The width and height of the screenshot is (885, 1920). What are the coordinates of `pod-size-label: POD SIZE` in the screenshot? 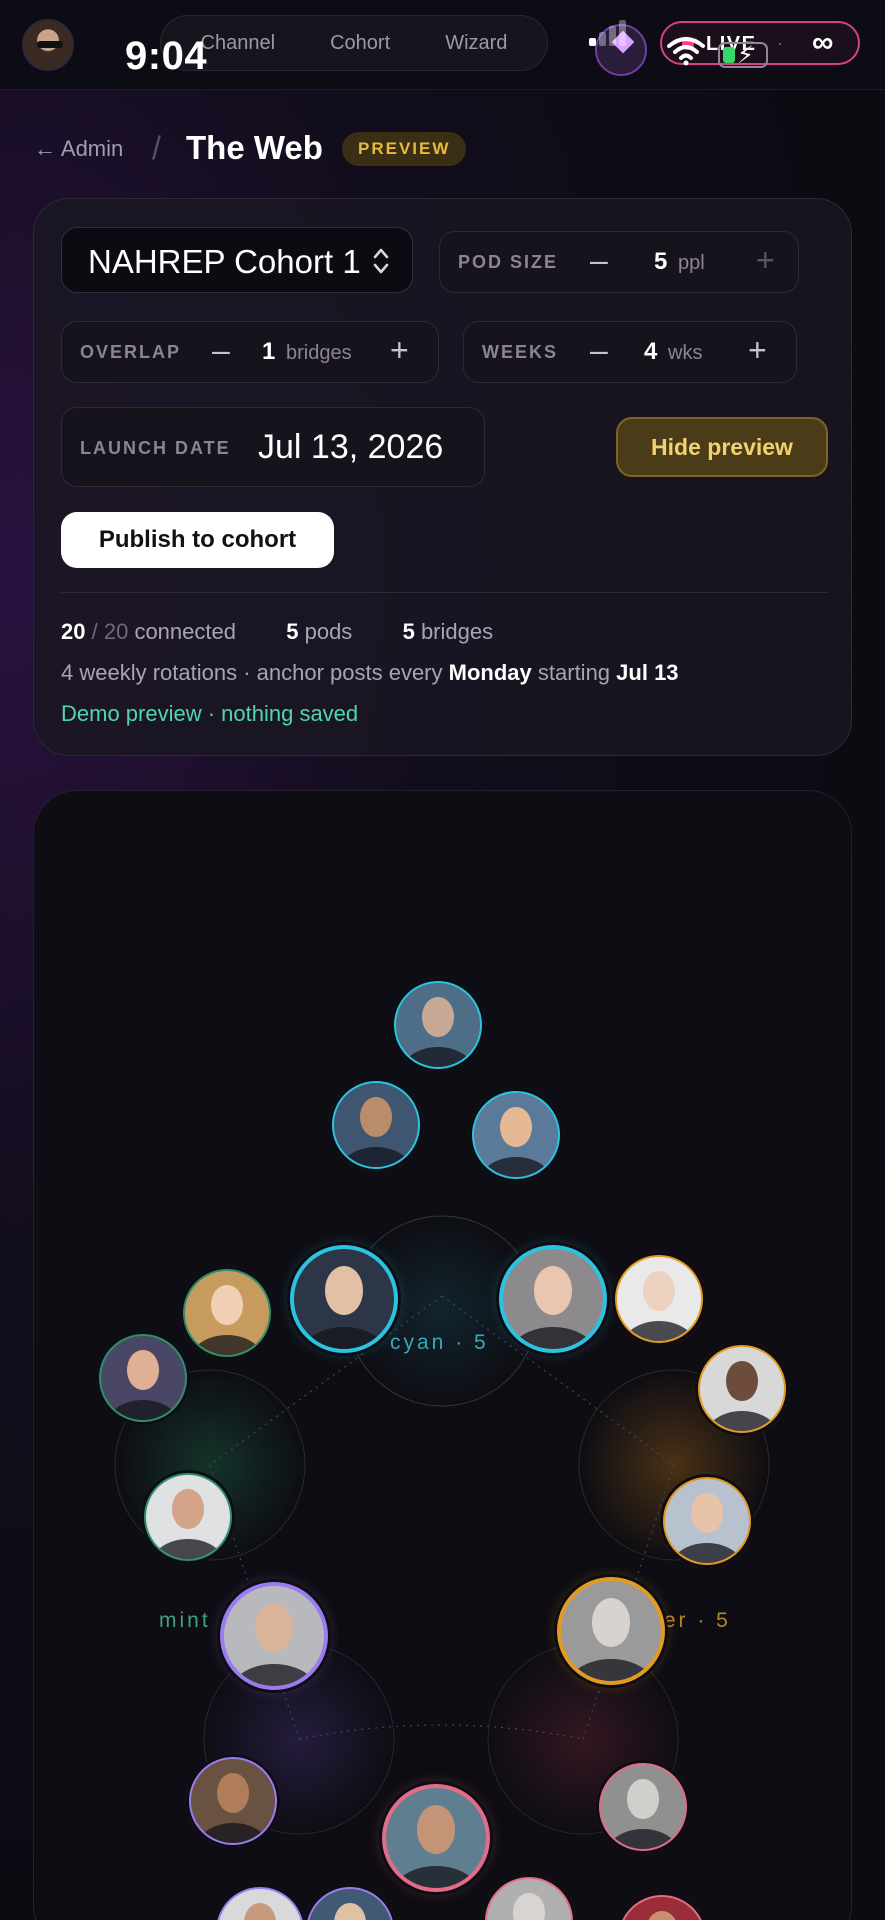 It's located at (508, 262).